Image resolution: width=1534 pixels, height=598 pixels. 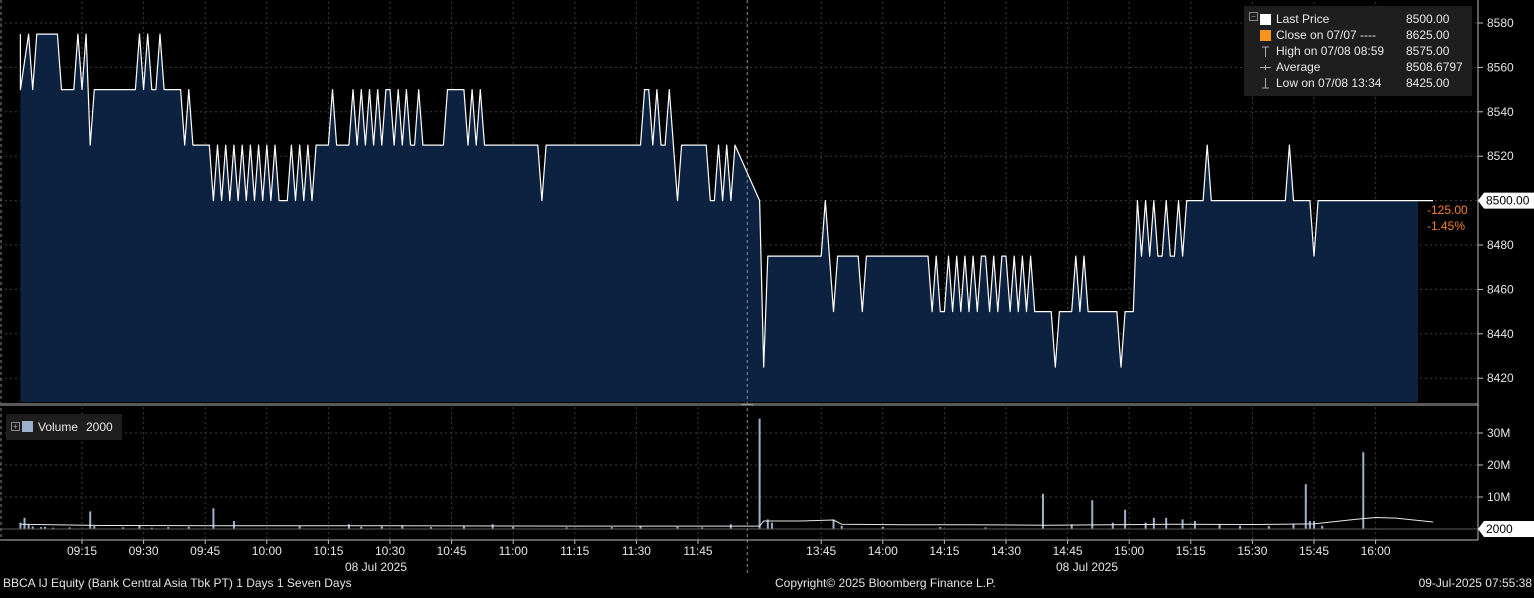 I want to click on volume-legend-value: 2000, so click(x=99, y=427).